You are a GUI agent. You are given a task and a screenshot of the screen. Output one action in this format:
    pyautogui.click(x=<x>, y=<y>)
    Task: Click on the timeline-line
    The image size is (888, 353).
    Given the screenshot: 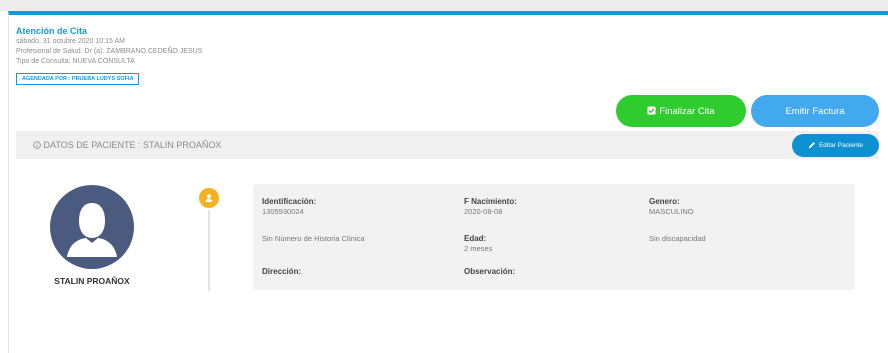 What is the action you would take?
    pyautogui.click(x=209, y=248)
    